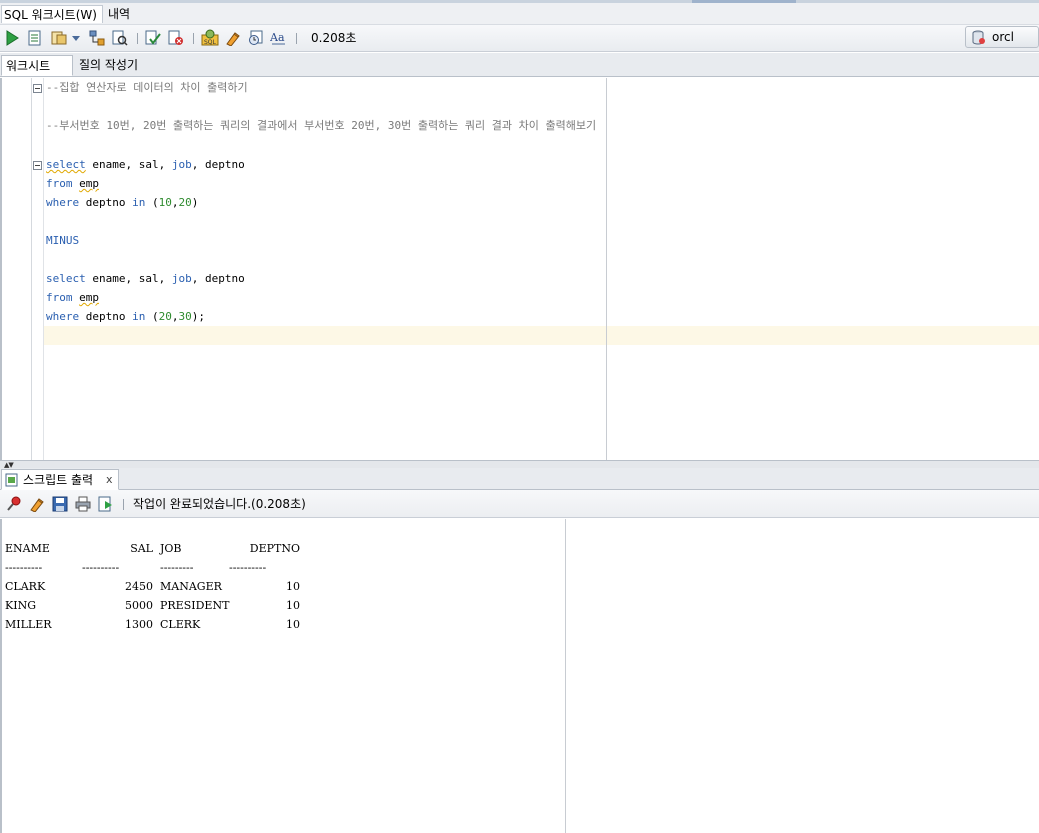  What do you see at coordinates (274, 548) in the screenshot?
I see `column-header-deptno: DEPTNO` at bounding box center [274, 548].